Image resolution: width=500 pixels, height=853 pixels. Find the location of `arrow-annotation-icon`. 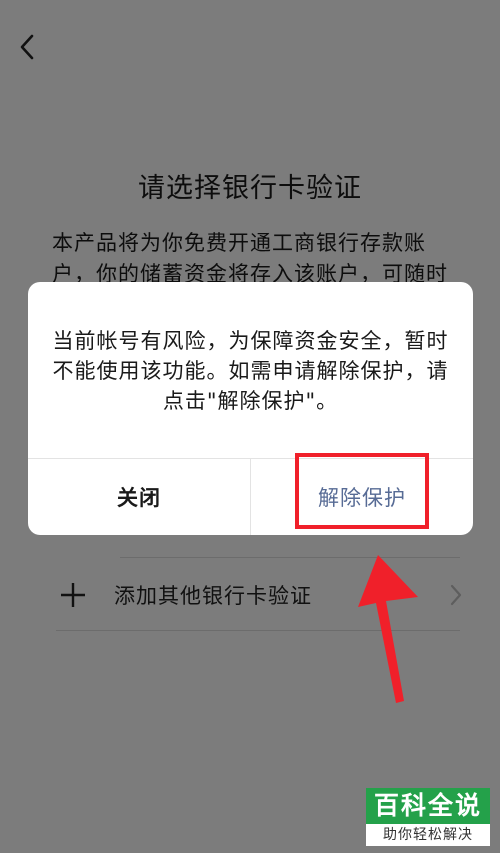

arrow-annotation-icon is located at coordinates (388, 629).